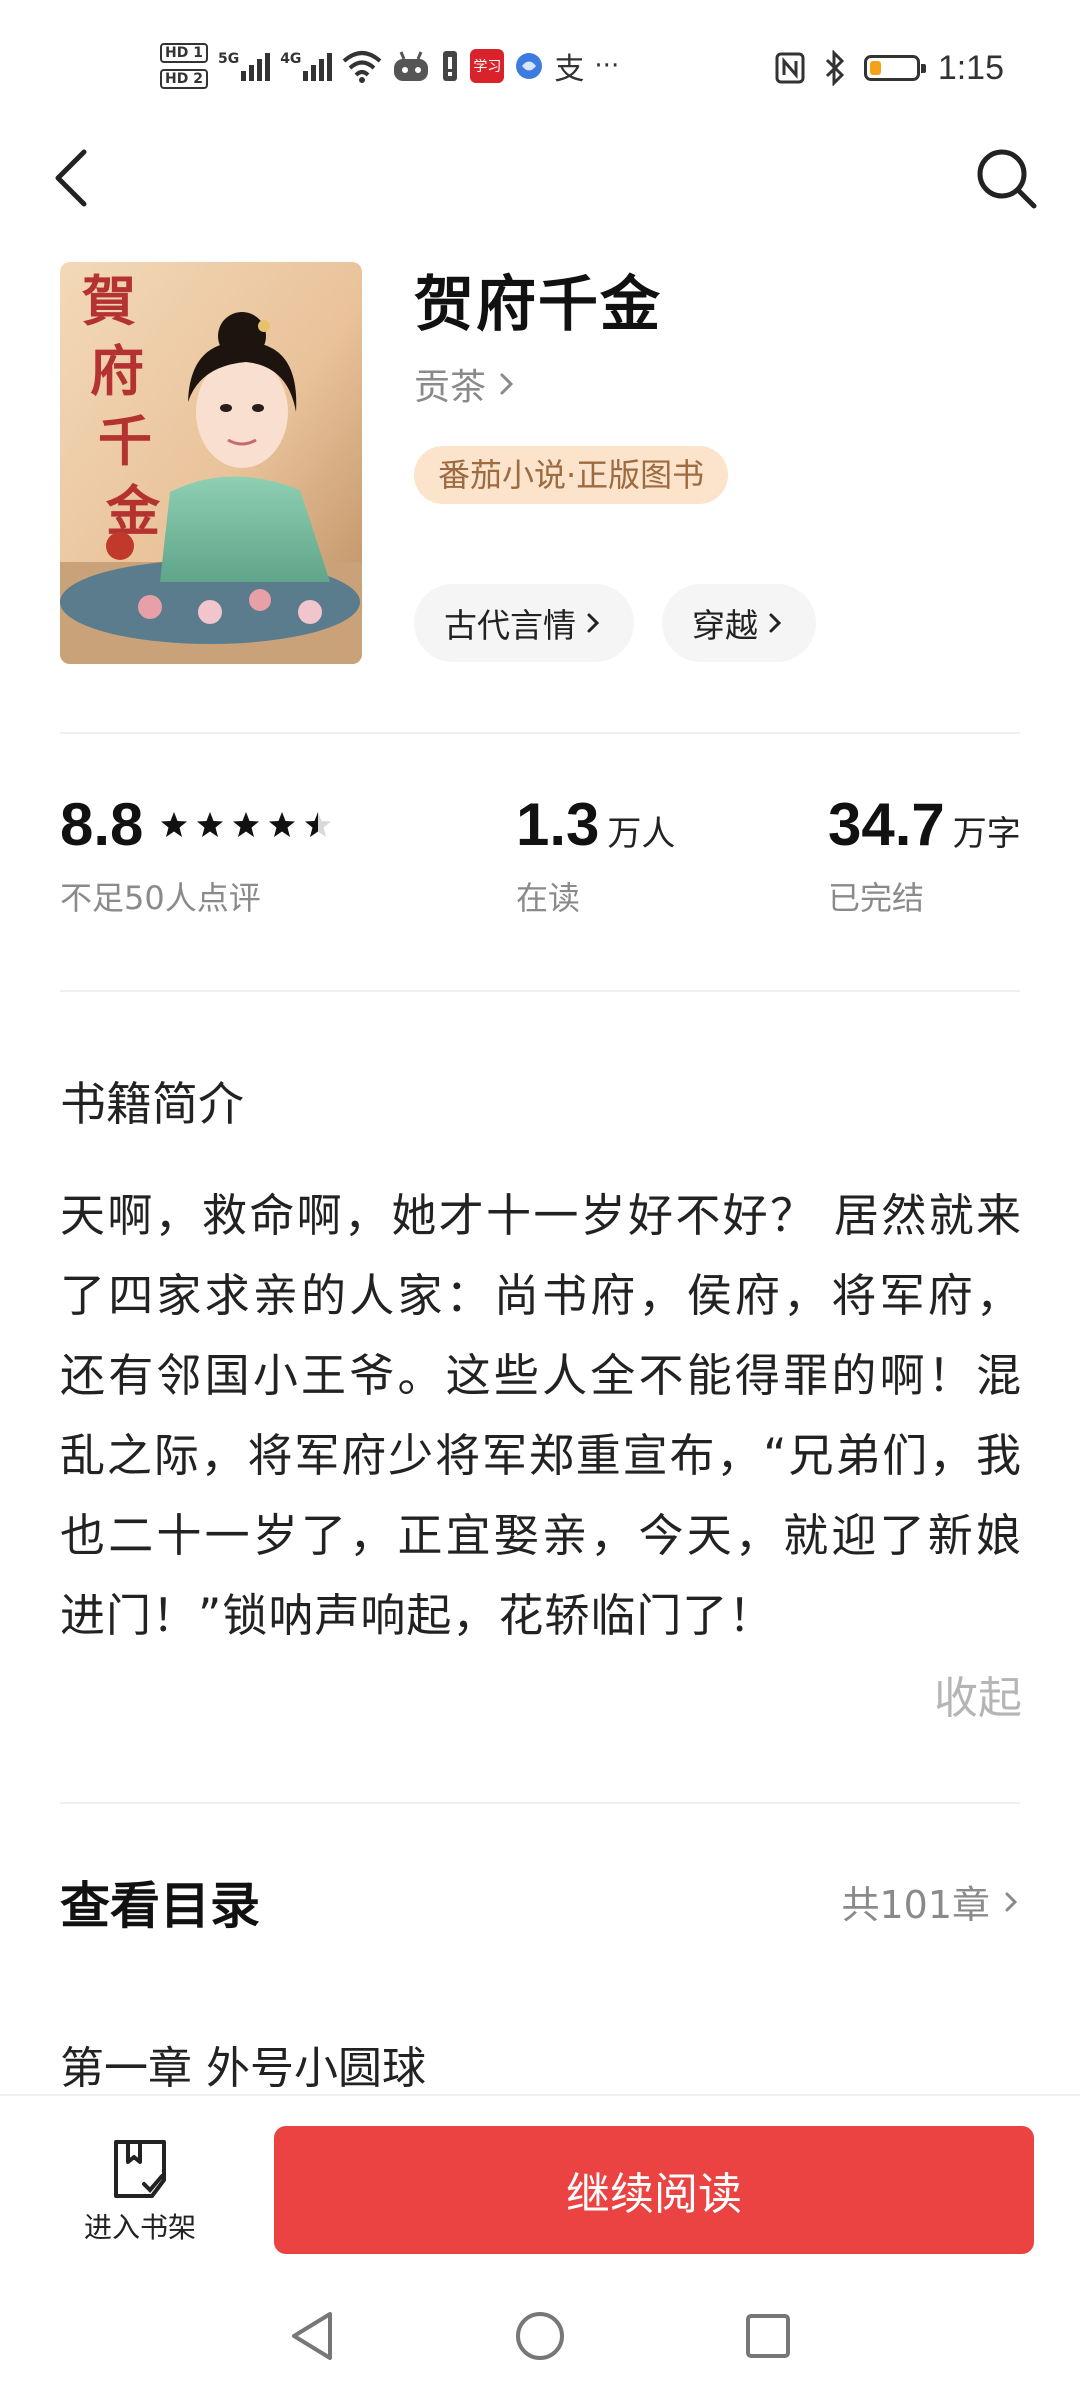 The image size is (1080, 2400). I want to click on bluetooth-icon, so click(834, 68).